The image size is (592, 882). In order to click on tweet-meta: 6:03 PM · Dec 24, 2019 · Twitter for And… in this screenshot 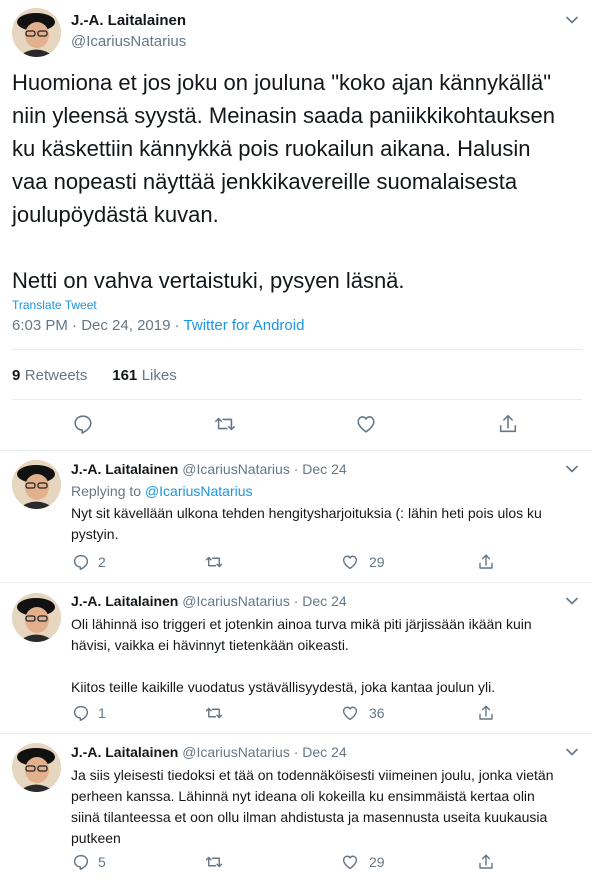, I will do `click(158, 325)`.